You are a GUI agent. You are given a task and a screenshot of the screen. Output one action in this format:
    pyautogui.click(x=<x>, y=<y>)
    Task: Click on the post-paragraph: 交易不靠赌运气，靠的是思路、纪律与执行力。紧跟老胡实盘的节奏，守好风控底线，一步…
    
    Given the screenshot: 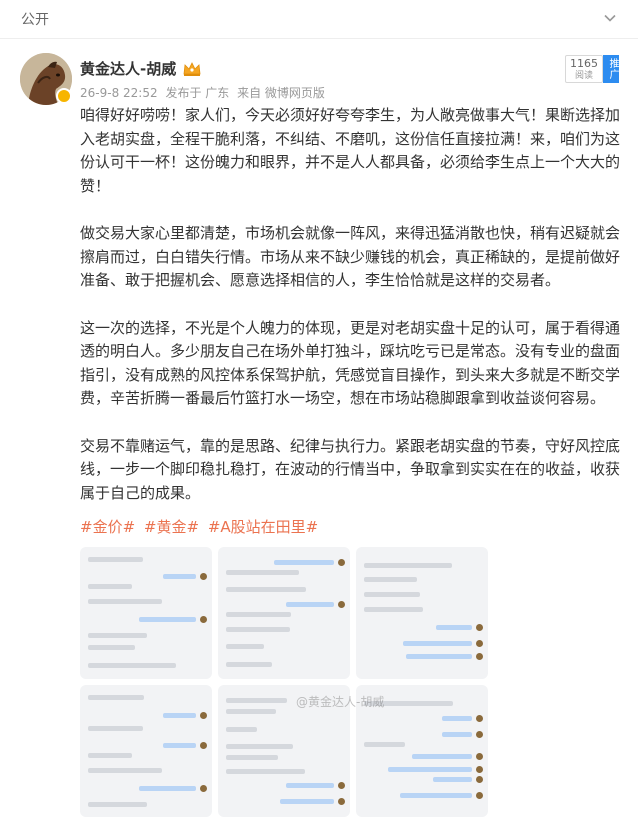 What is the action you would take?
    pyautogui.click(x=350, y=469)
    